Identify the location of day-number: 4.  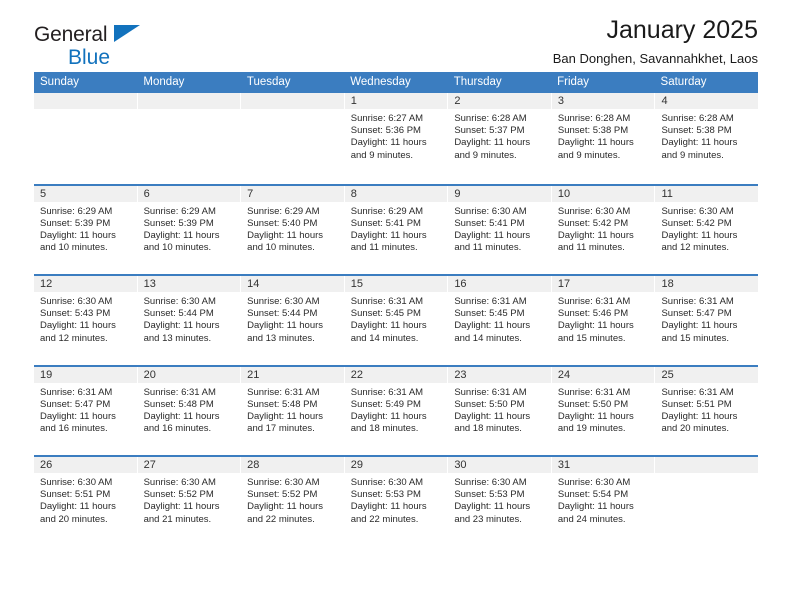
(707, 101).